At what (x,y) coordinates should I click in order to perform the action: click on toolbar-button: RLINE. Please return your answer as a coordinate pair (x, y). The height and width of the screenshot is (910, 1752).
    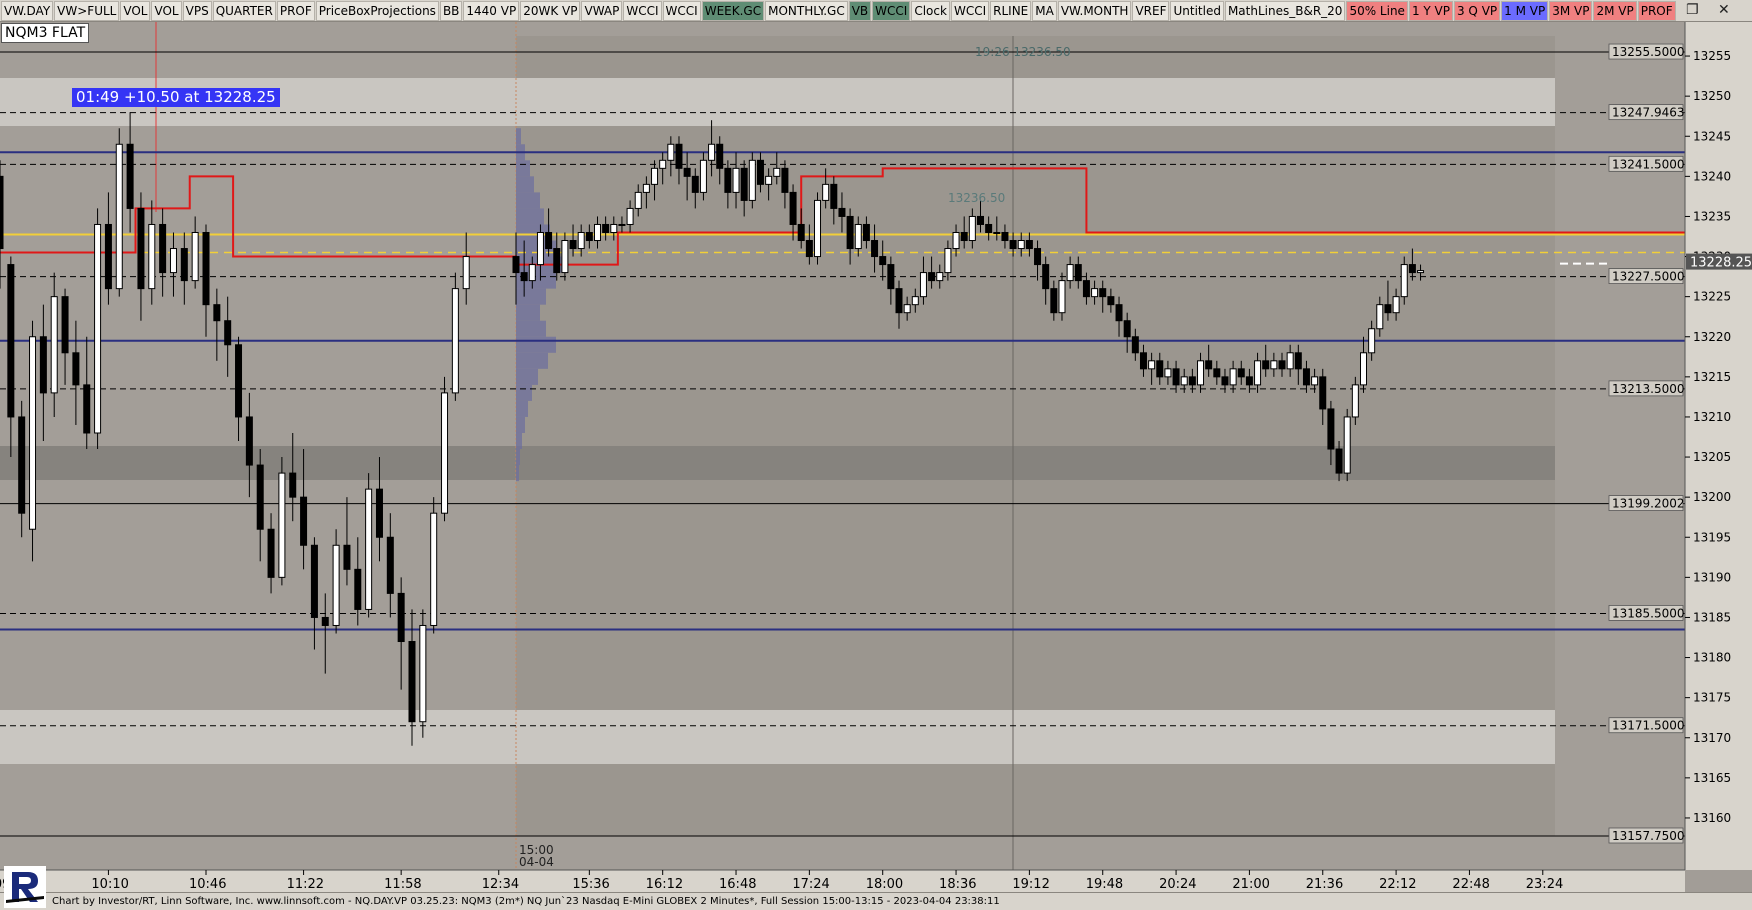
    Looking at the image, I should click on (1011, 10).